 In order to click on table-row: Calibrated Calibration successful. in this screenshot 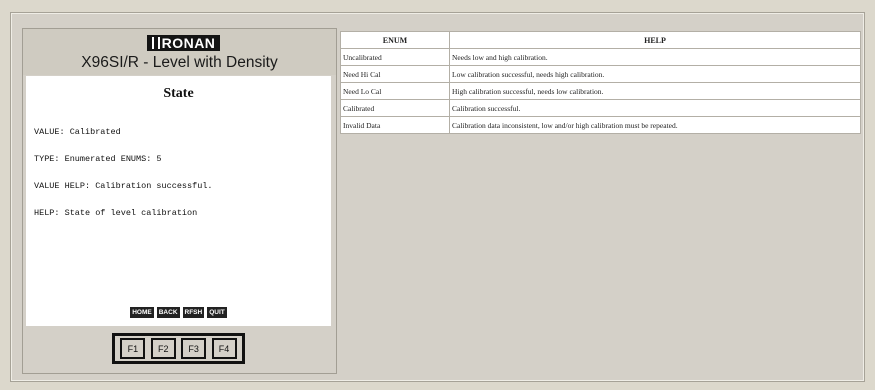, I will do `click(600, 108)`.